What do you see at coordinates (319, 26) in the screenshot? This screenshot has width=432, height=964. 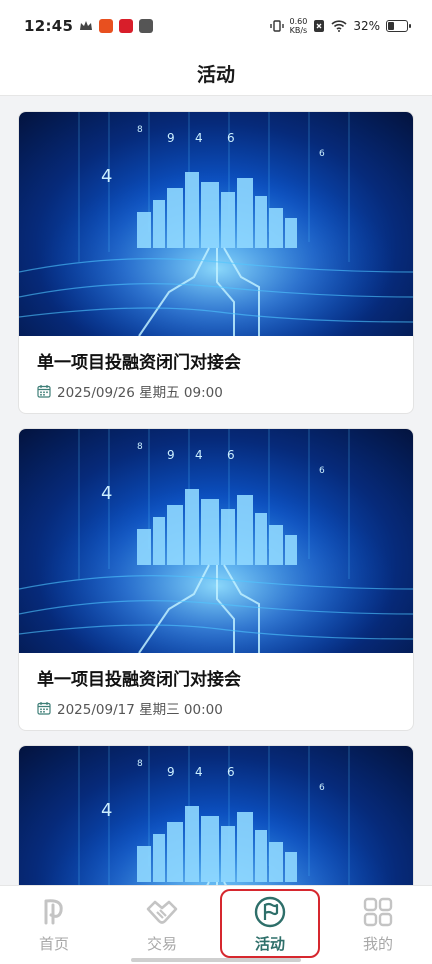 I see `sim-icon` at bounding box center [319, 26].